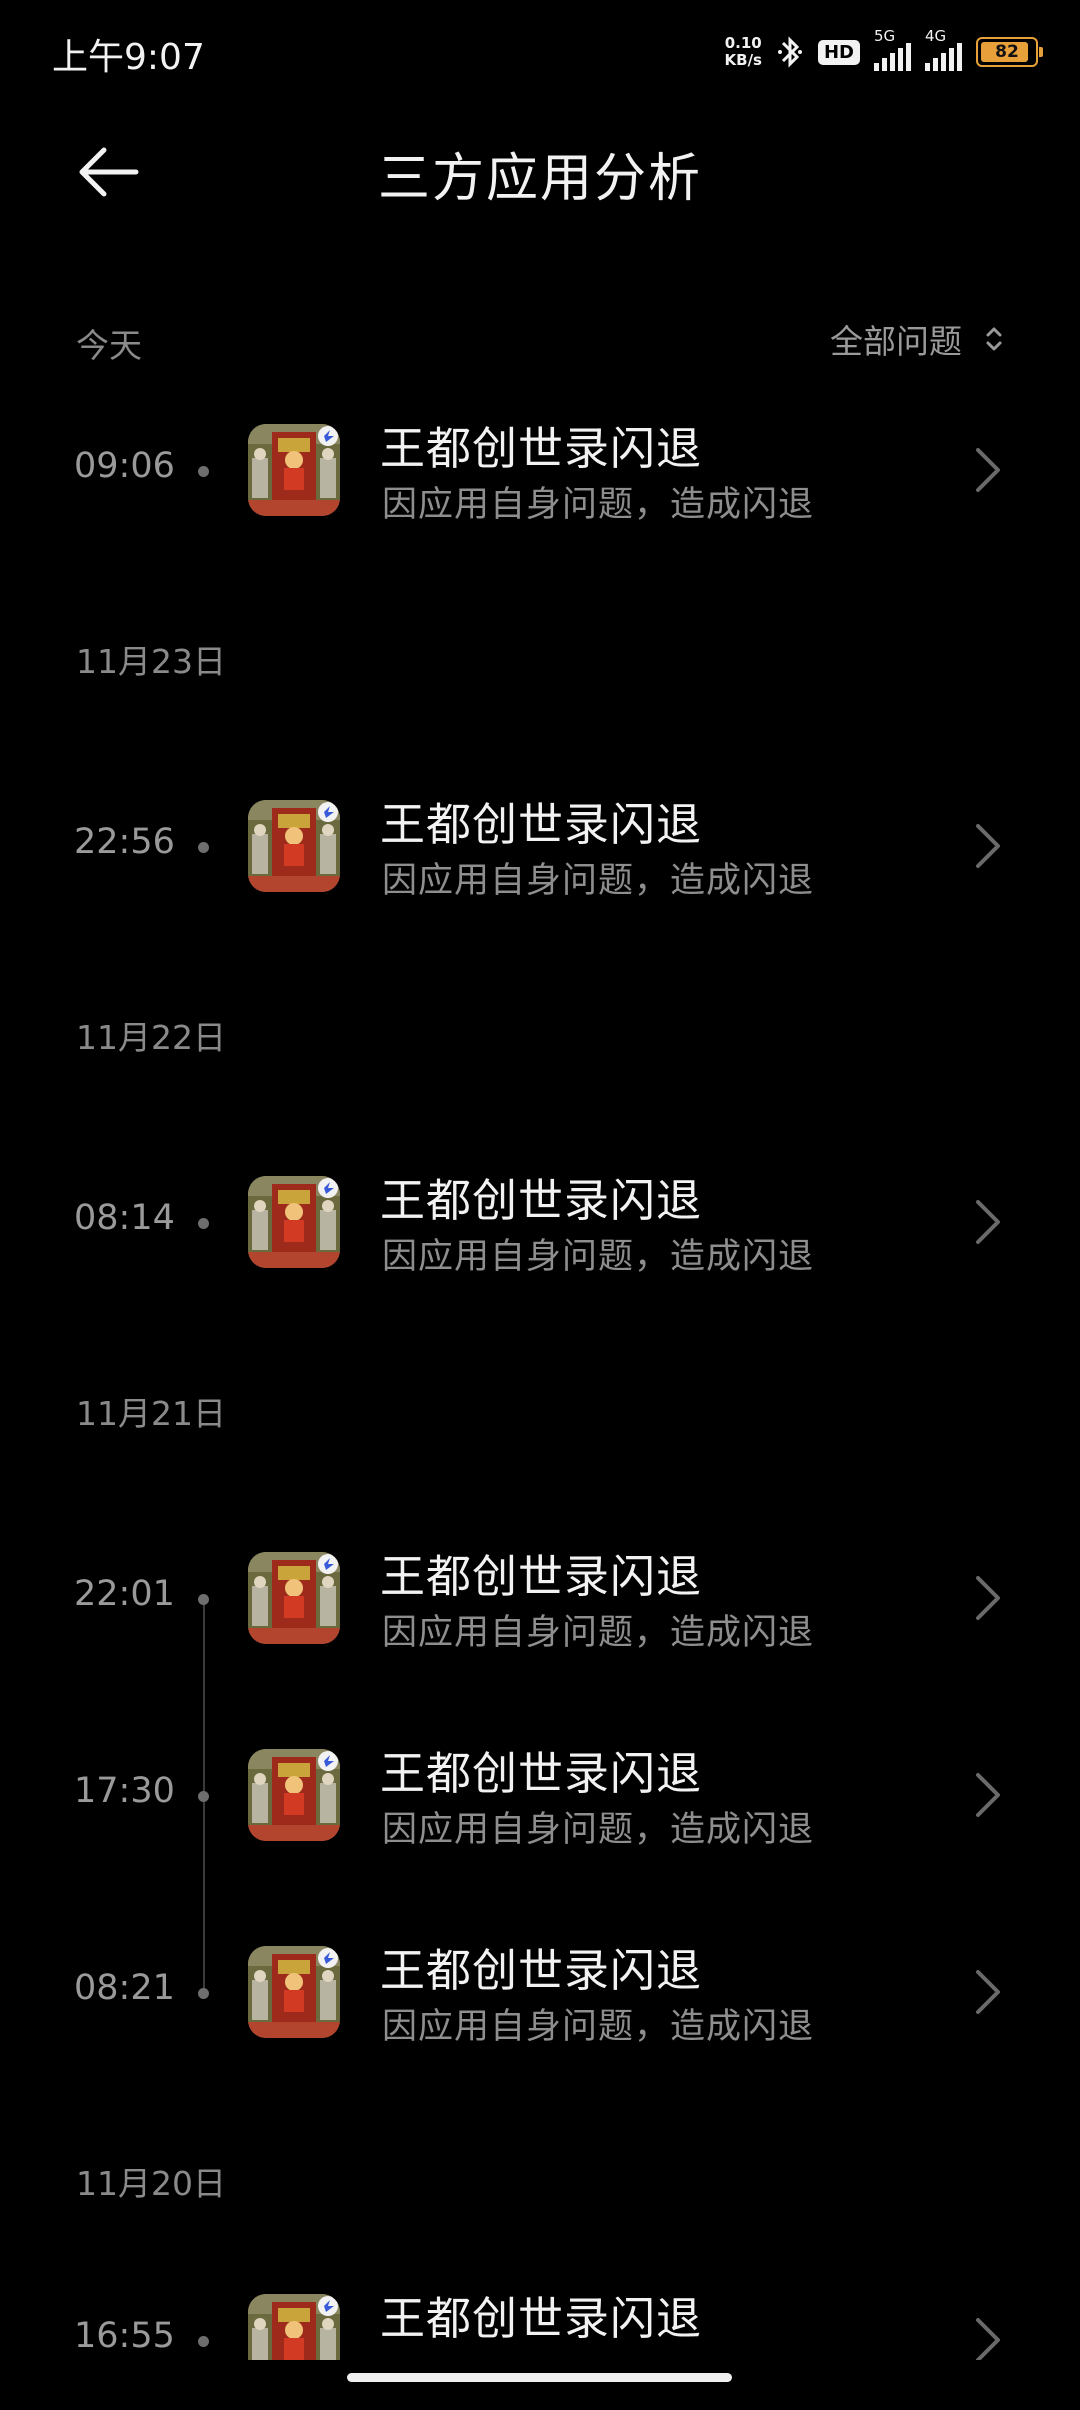 The width and height of the screenshot is (1080, 2410). Describe the element at coordinates (124, 1594) in the screenshot. I see `crash-time: 22:01` at that location.